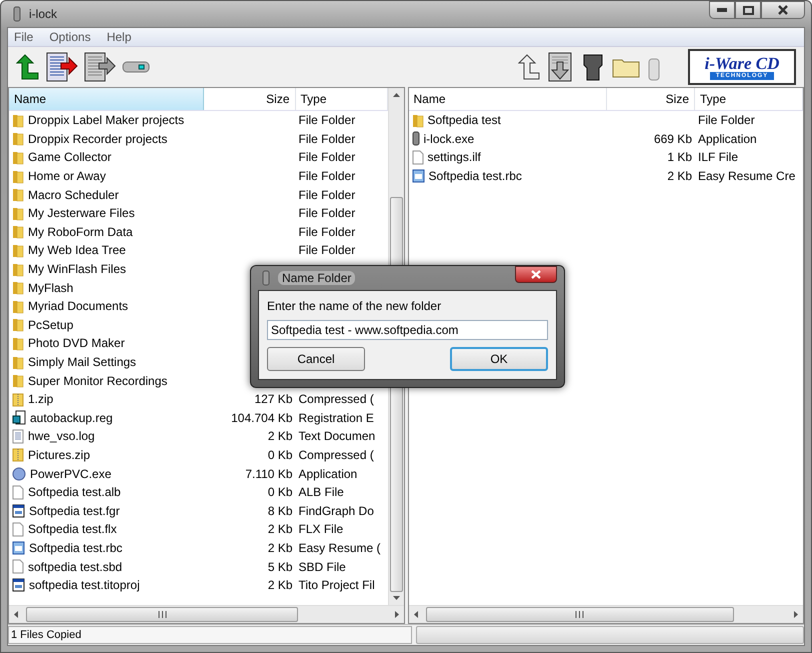 The height and width of the screenshot is (653, 812). I want to click on file-name: Myriad Documents, so click(78, 306).